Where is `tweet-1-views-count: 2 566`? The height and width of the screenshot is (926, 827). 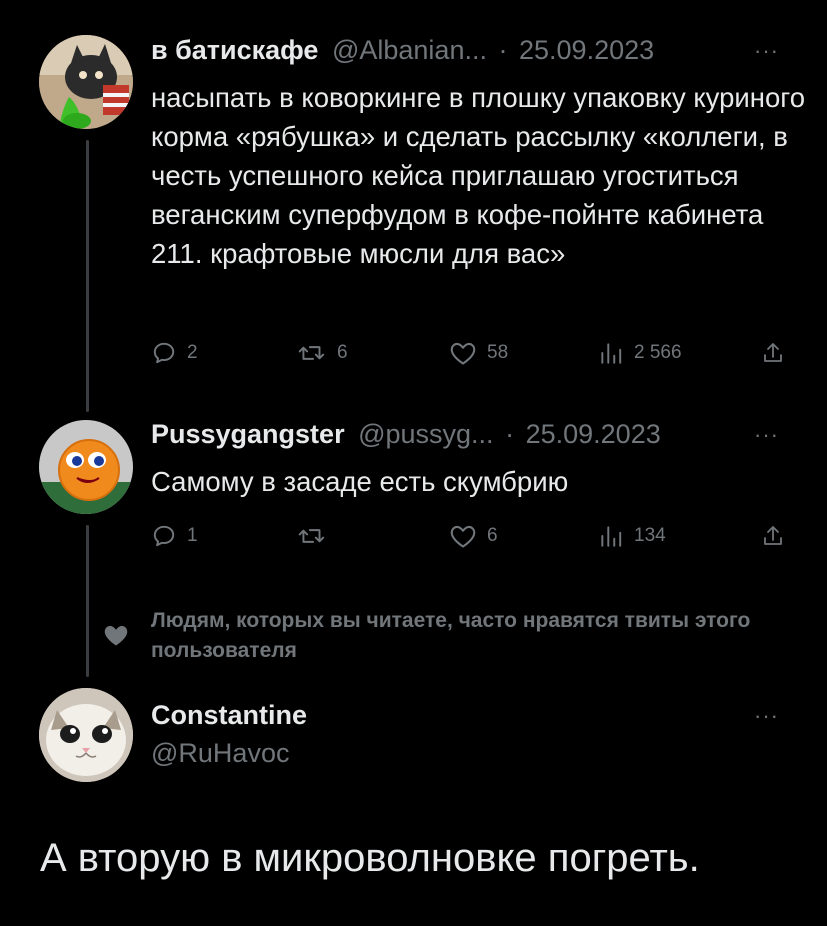
tweet-1-views-count: 2 566 is located at coordinates (658, 352).